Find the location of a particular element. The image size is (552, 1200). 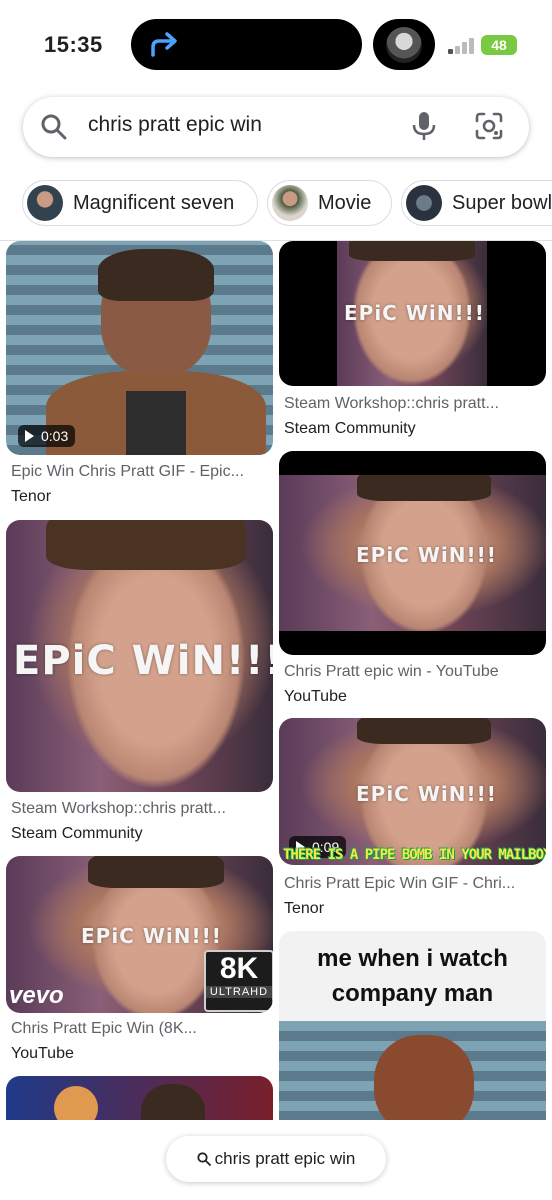

album-art-icon is located at coordinates (404, 45).